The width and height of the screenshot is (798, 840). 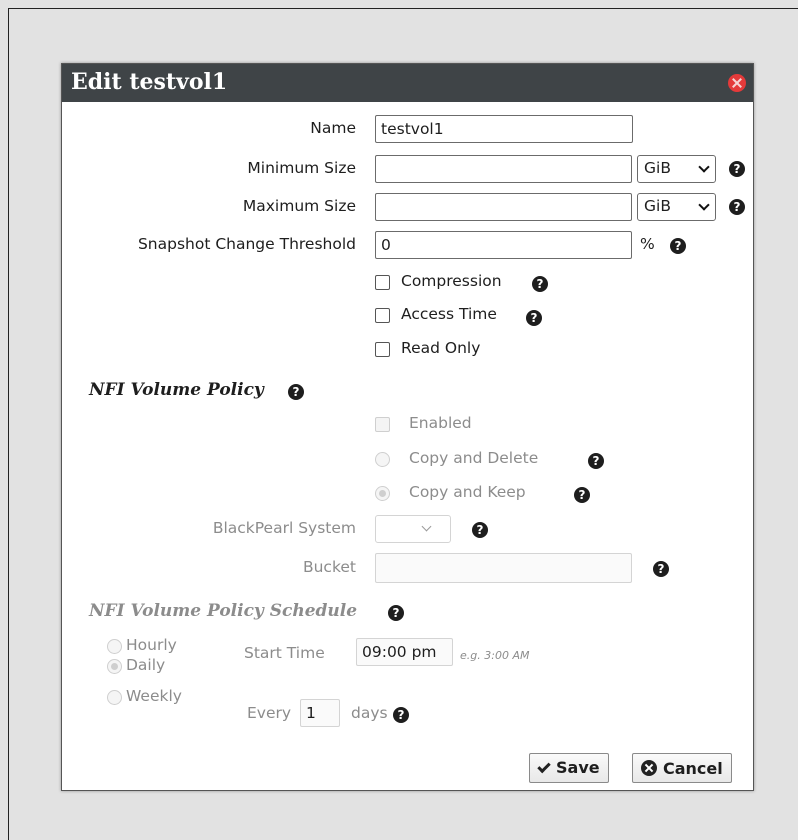 I want to click on access-time-checkbox, so click(x=382, y=315).